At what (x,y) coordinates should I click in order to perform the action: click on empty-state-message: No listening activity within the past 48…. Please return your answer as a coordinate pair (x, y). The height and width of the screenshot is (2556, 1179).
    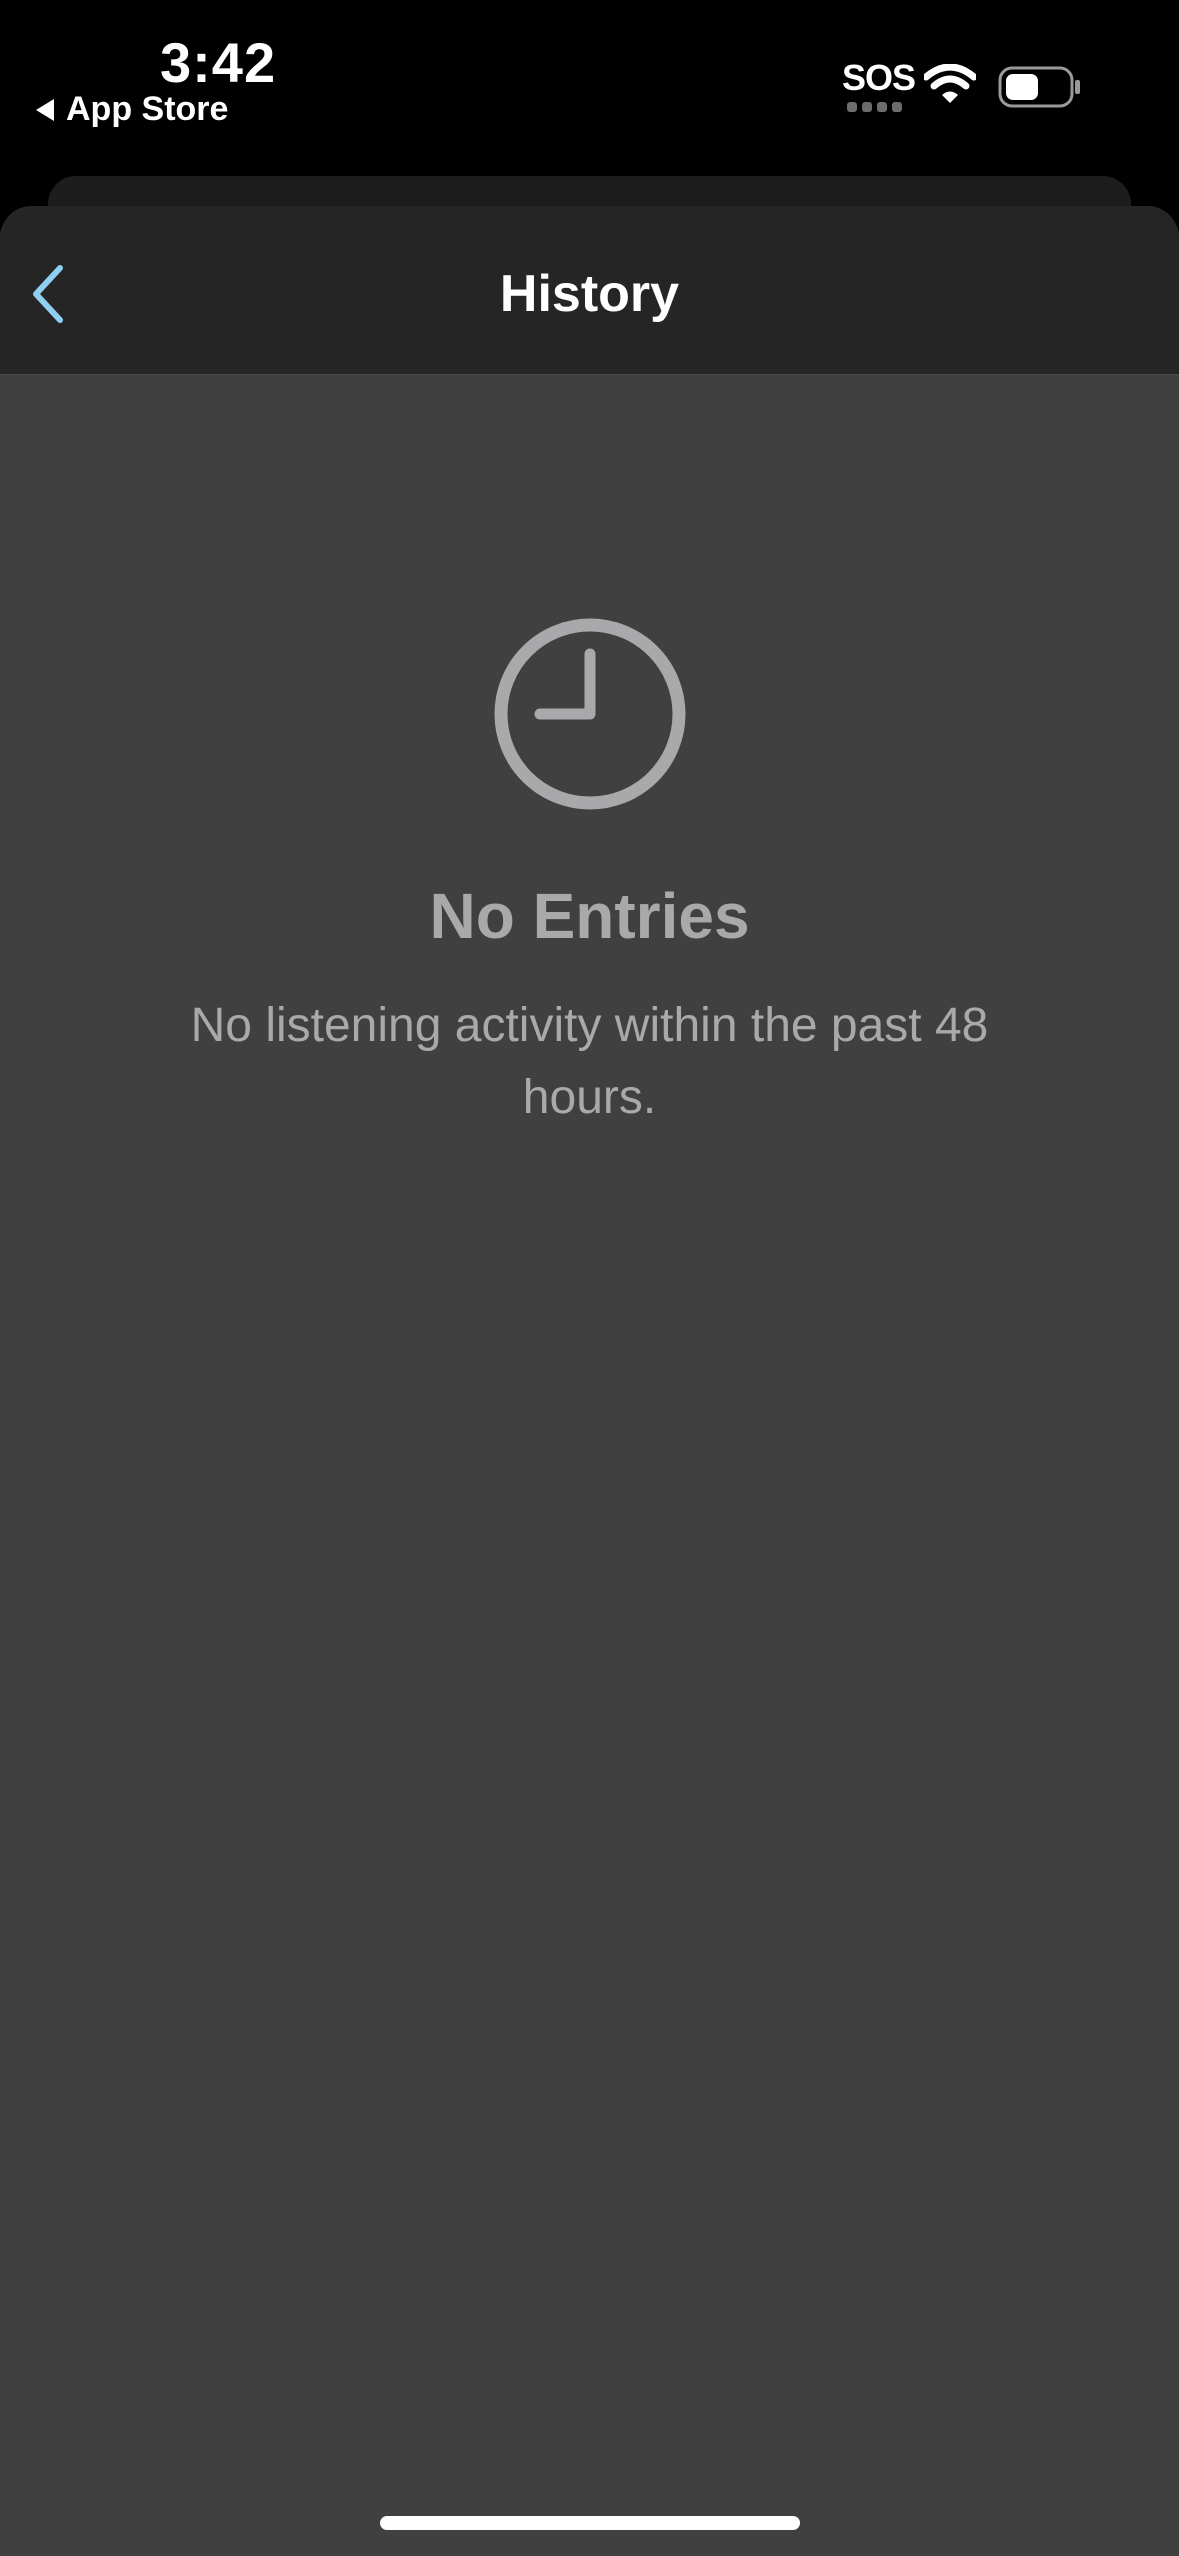
    Looking at the image, I should click on (589, 1061).